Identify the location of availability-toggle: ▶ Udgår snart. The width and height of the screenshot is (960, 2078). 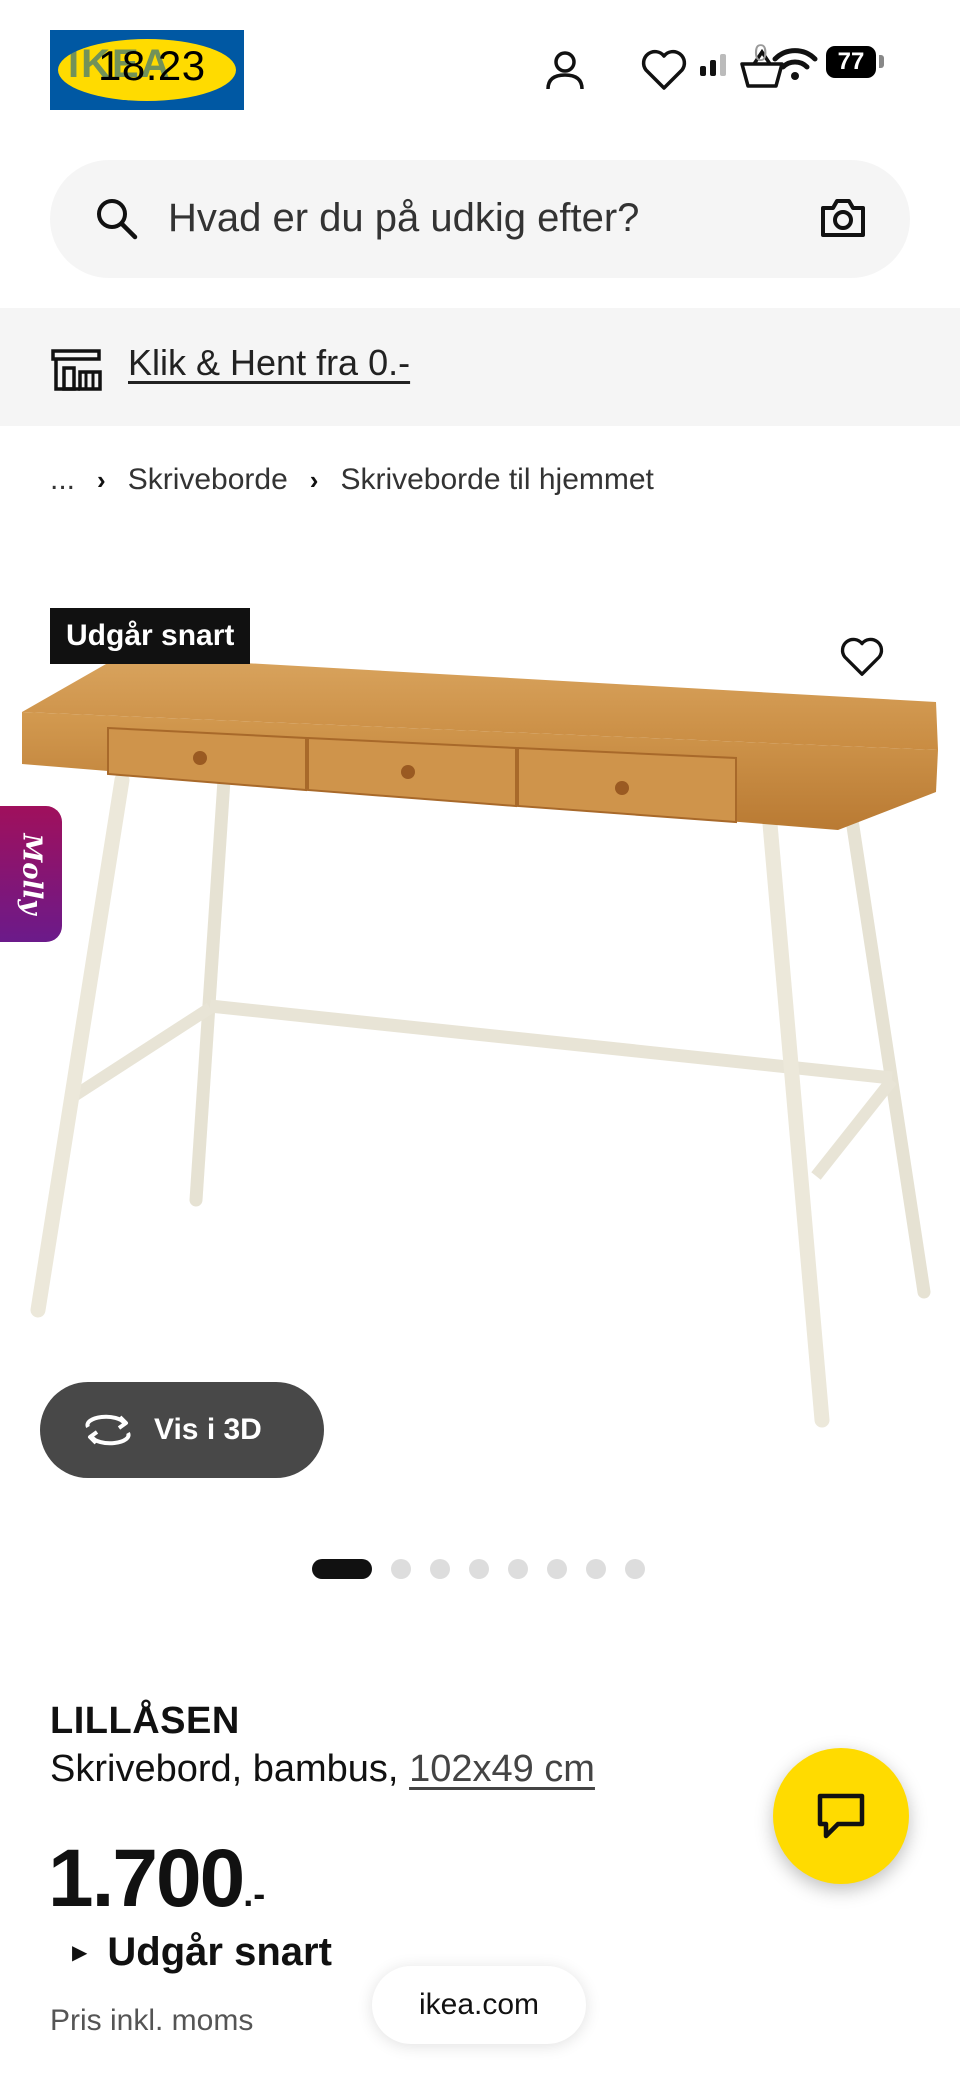
(202, 1952).